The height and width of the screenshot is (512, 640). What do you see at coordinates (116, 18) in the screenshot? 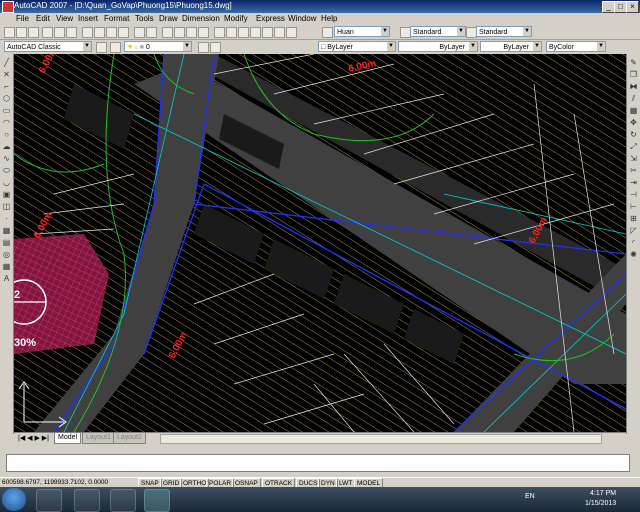
I see `menu-format: Format` at bounding box center [116, 18].